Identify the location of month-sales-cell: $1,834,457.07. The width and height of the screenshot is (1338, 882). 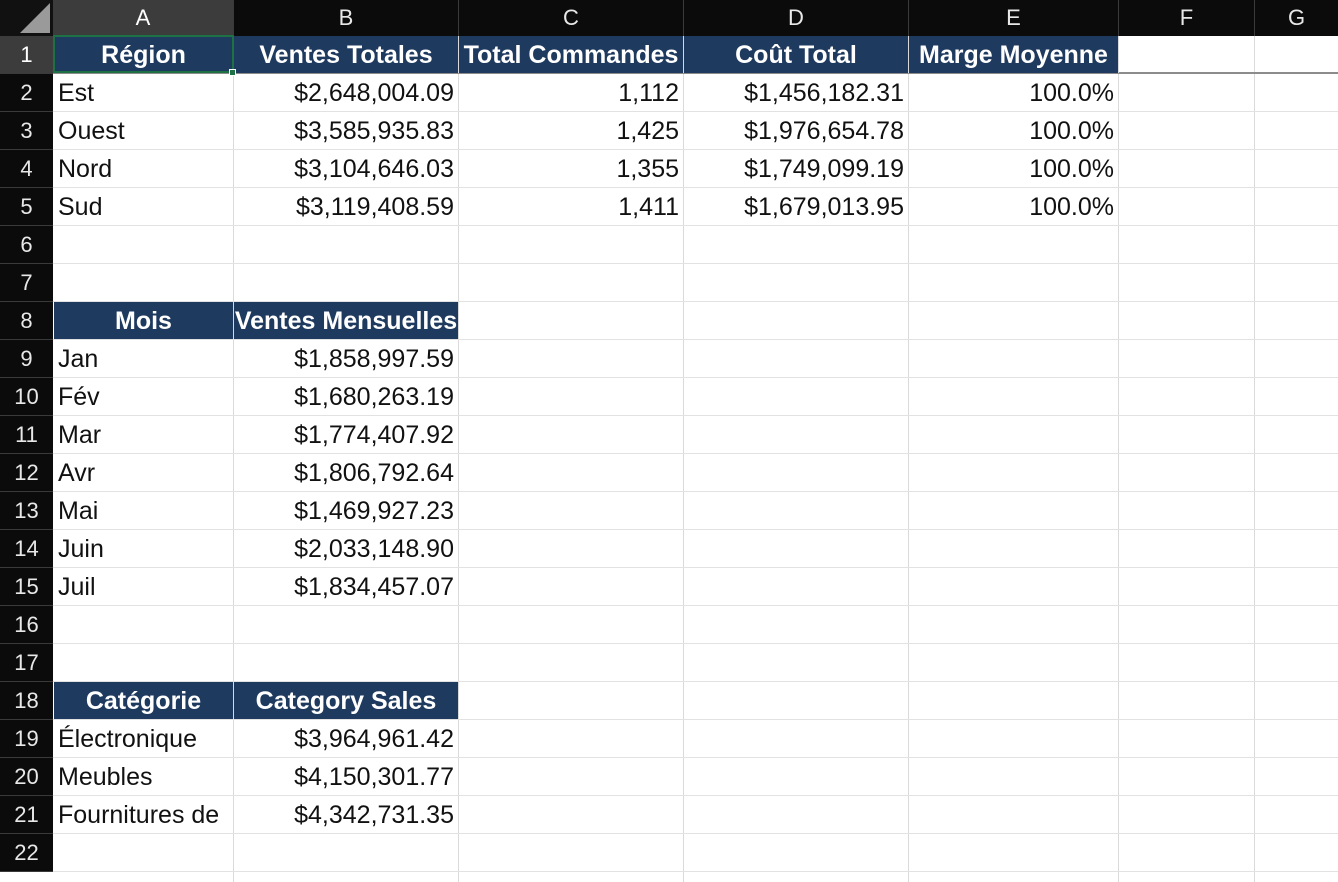
(346, 587).